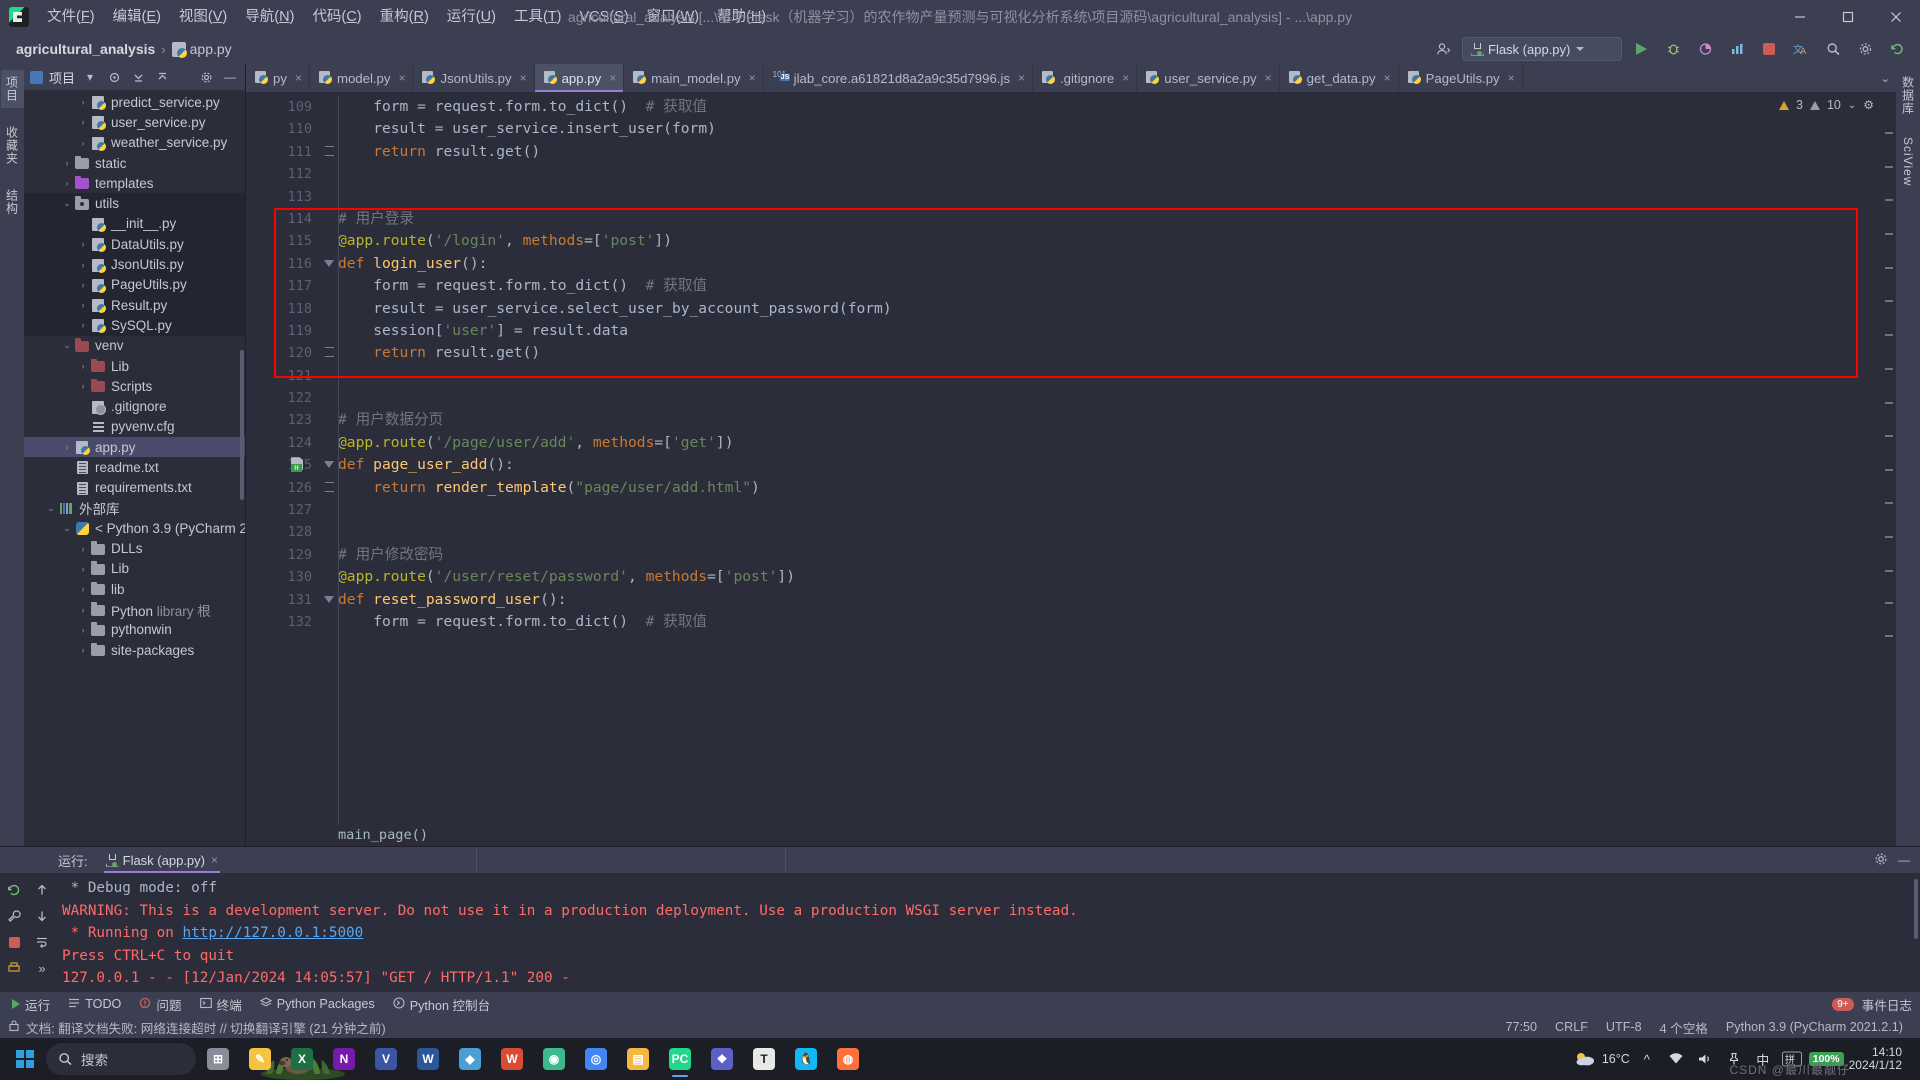 The width and height of the screenshot is (1920, 1080). What do you see at coordinates (1885, 78) in the screenshot?
I see `tab-bar-overflow: ⌄` at bounding box center [1885, 78].